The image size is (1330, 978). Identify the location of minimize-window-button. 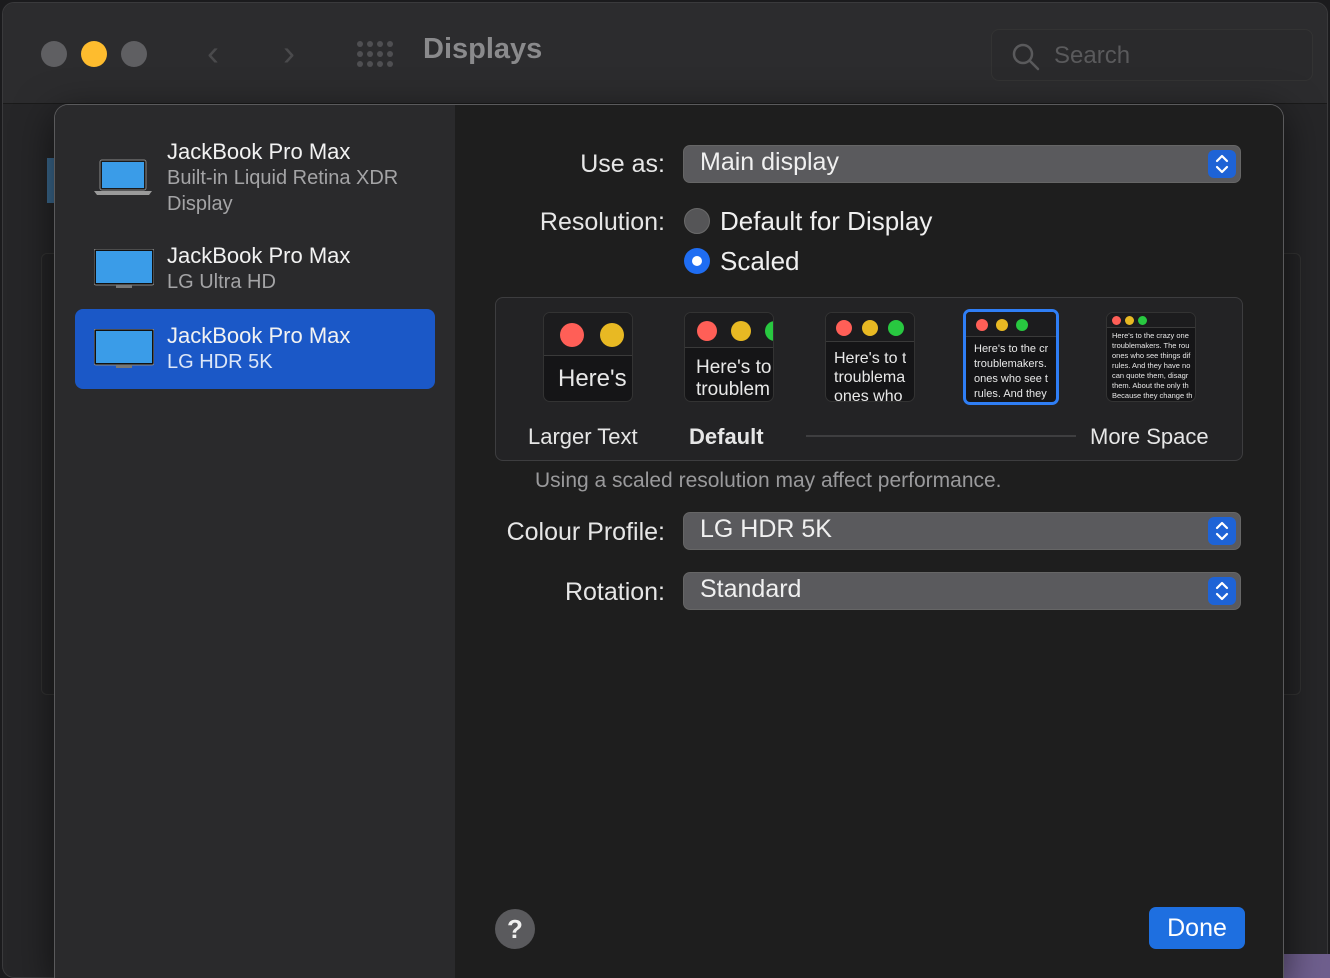
(94, 54).